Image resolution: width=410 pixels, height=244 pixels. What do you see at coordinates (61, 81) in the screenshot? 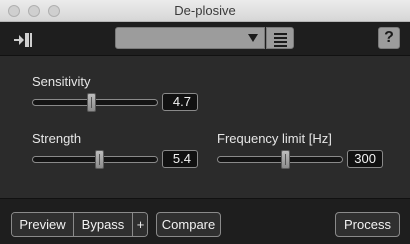
I see `sensitivity-label: Sensitivity` at bounding box center [61, 81].